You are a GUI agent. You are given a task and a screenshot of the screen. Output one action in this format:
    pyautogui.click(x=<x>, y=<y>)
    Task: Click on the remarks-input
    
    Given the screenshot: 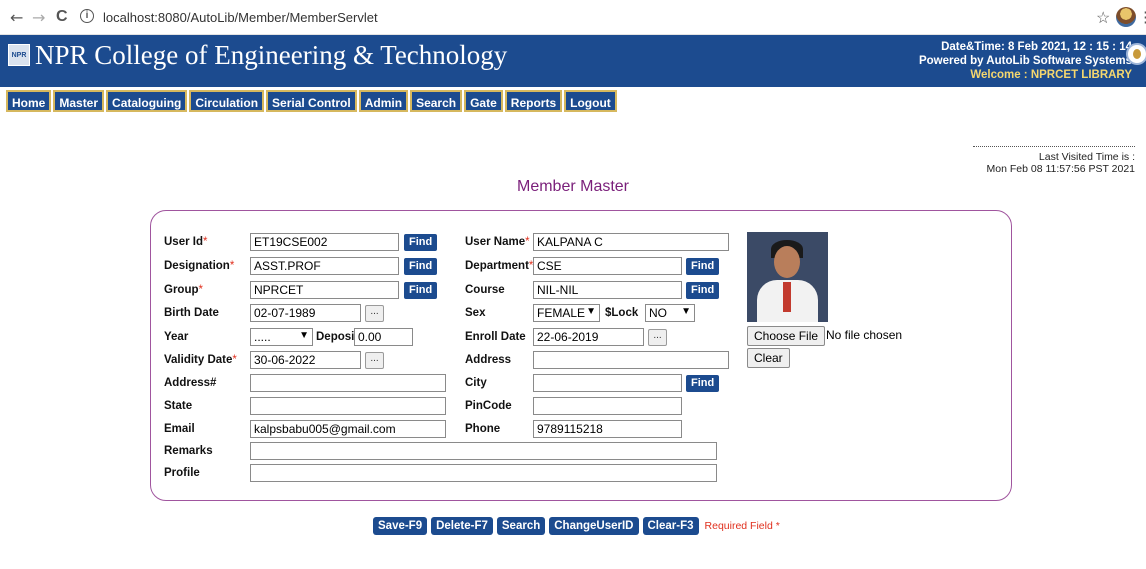 What is the action you would take?
    pyautogui.click(x=483, y=451)
    